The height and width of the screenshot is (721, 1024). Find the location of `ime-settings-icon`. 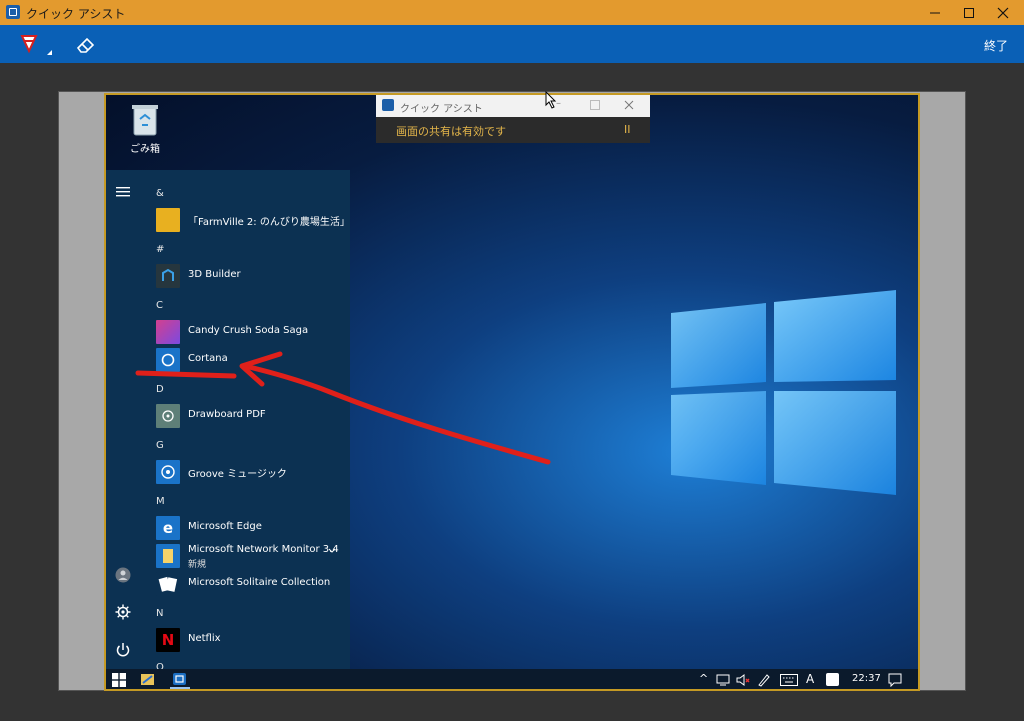

ime-settings-icon is located at coordinates (832, 679).